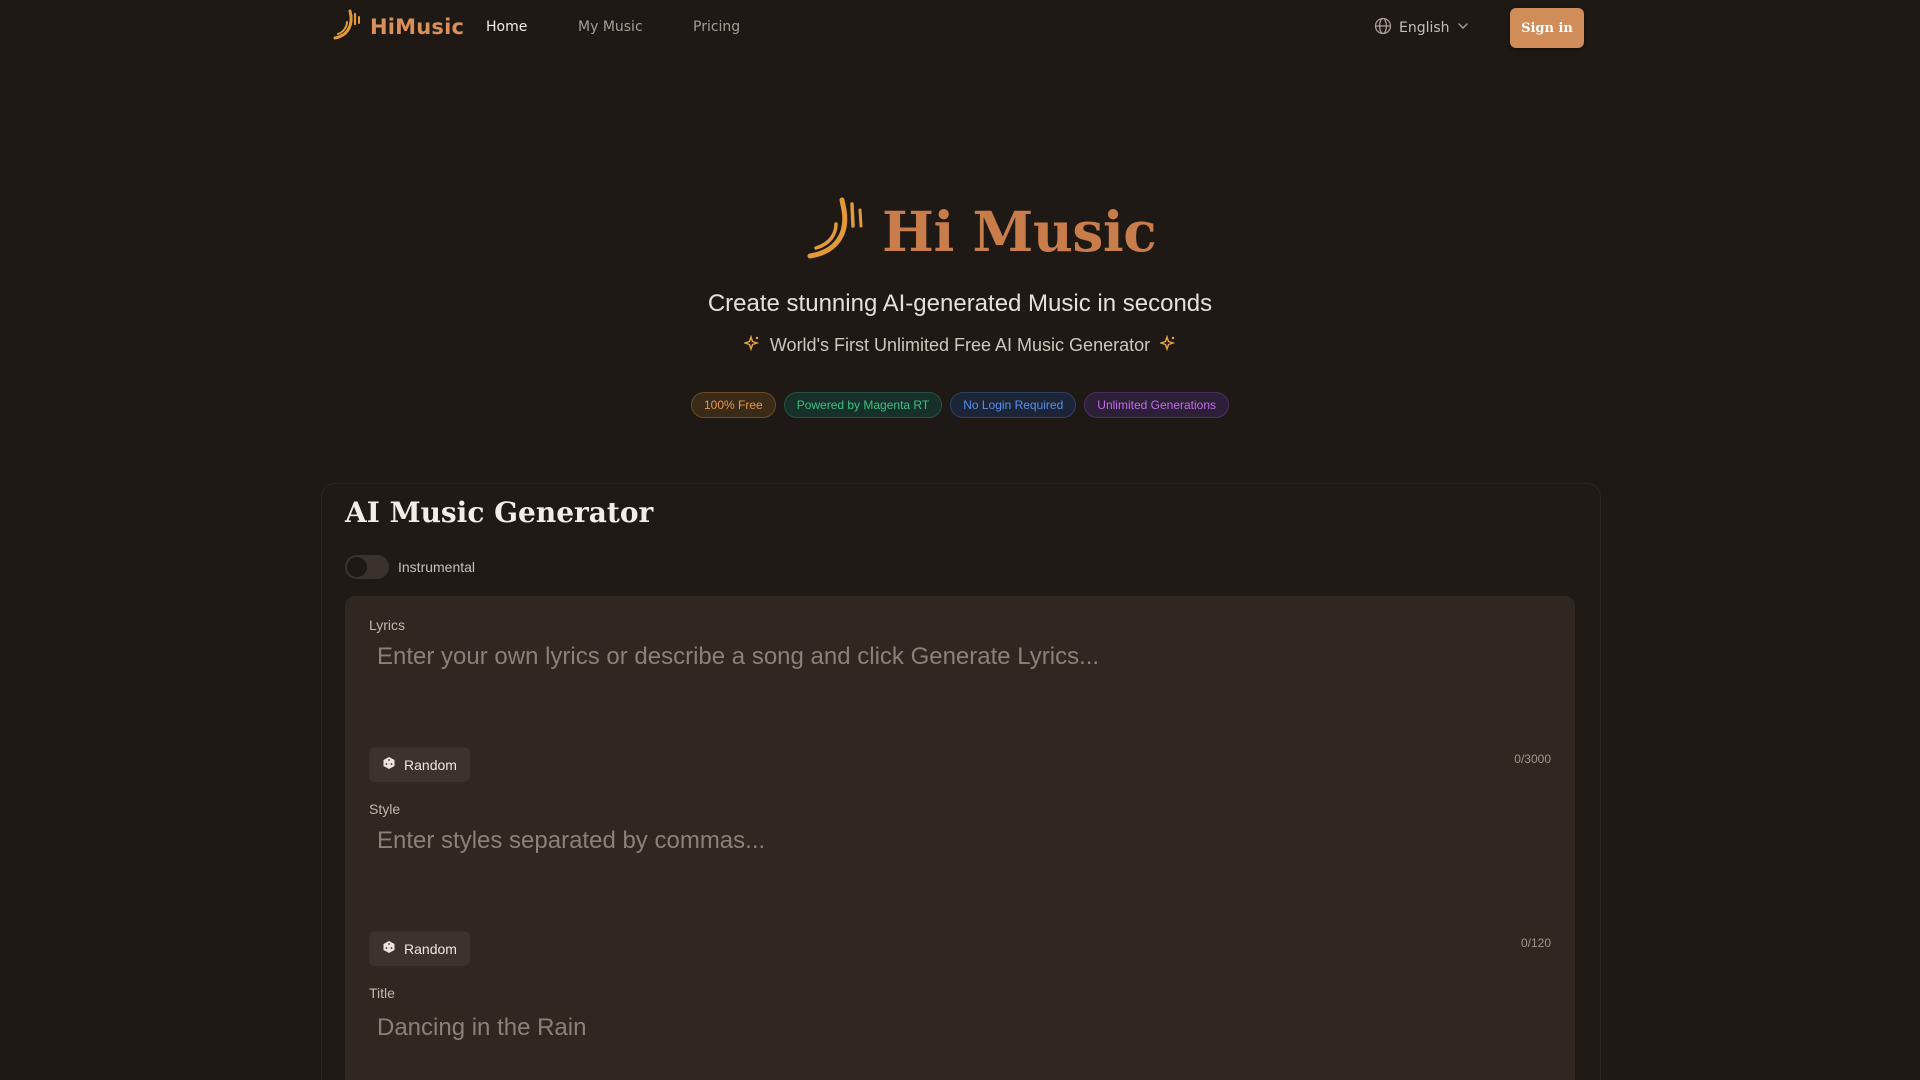  I want to click on badge-magenta: Powered by Magenta RT, so click(863, 405).